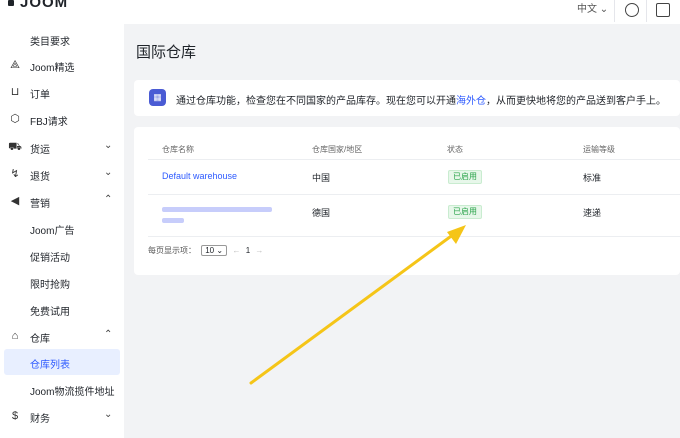 Image resolution: width=680 pixels, height=438 pixels. Describe the element at coordinates (199, 176) in the screenshot. I see `warehouse-name-link: Default warehouse` at that location.